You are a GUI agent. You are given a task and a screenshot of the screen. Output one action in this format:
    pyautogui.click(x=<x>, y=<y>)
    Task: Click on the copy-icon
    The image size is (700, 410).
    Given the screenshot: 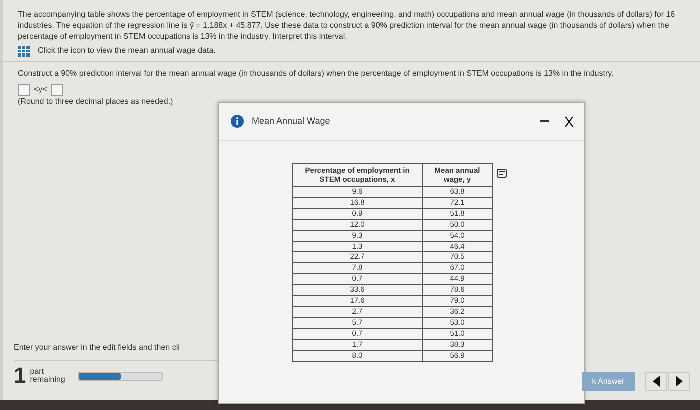 What is the action you would take?
    pyautogui.click(x=502, y=173)
    